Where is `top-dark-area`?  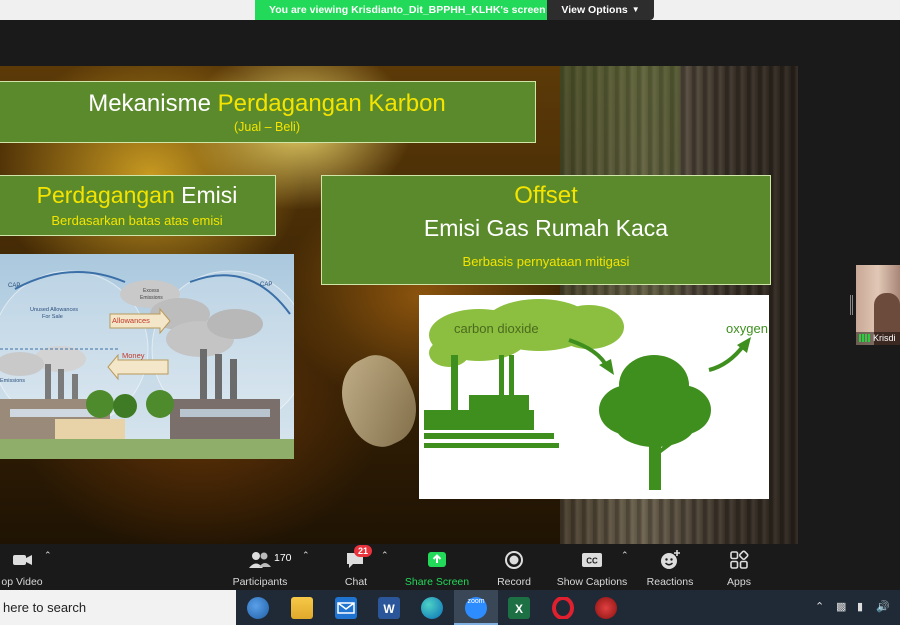
top-dark-area is located at coordinates (450, 43).